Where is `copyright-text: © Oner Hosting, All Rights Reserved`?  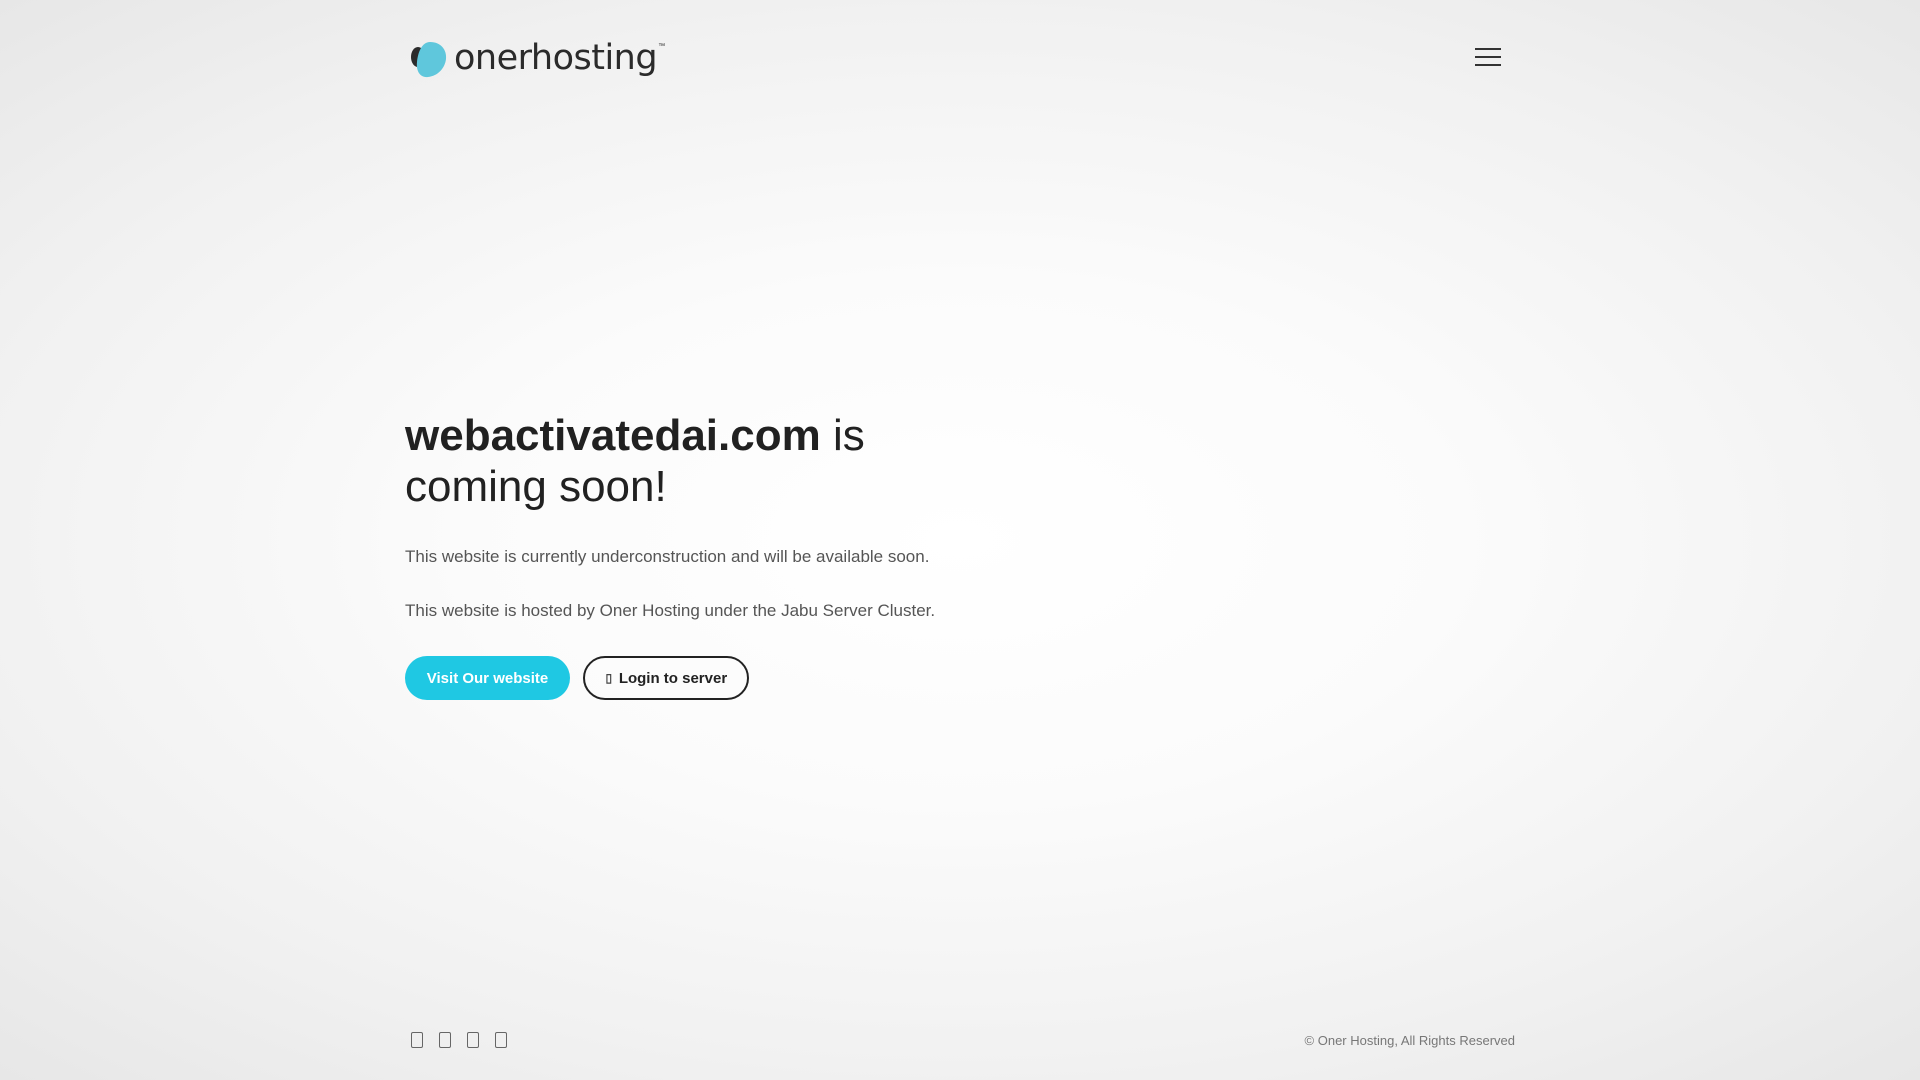 copyright-text: © Oner Hosting, All Rights Reserved is located at coordinates (1409, 1040).